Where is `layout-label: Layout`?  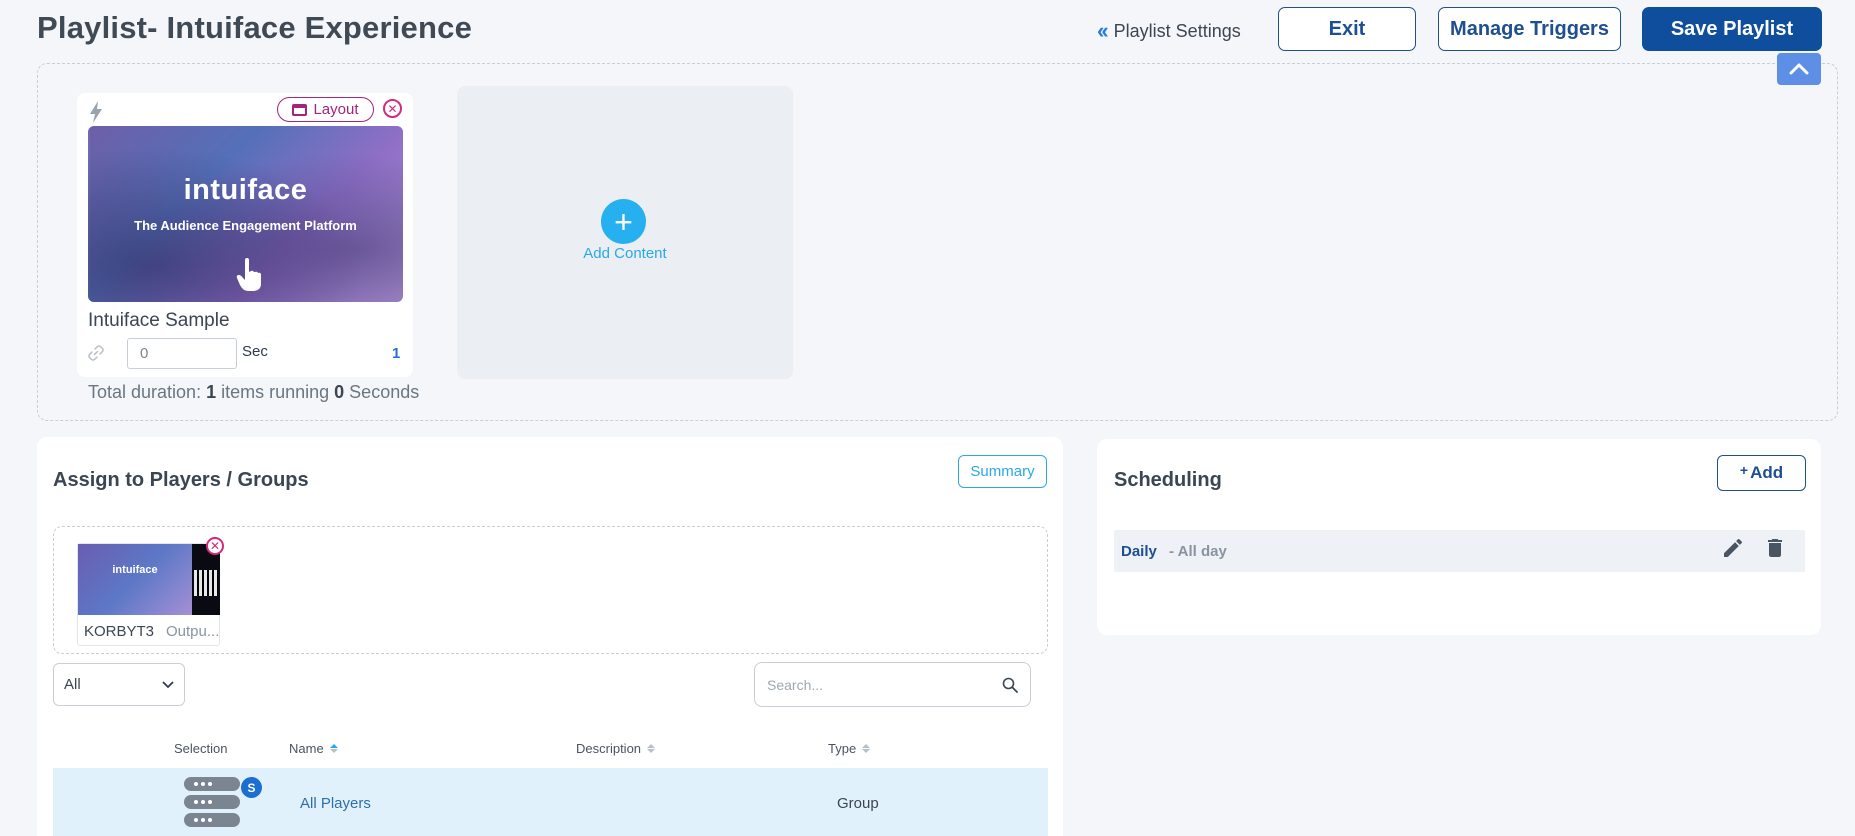
layout-label: Layout is located at coordinates (336, 109).